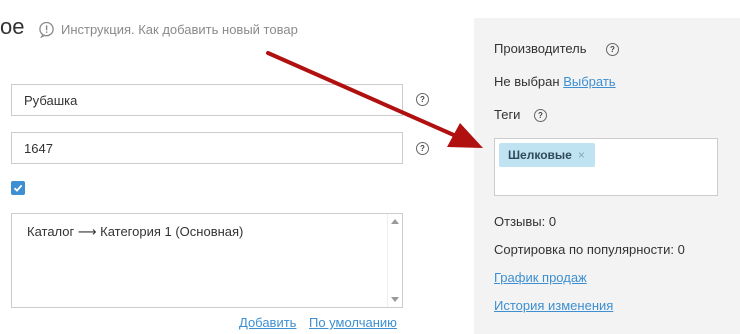  Describe the element at coordinates (525, 221) in the screenshot. I see `reviews-count: Отзывы: 0` at that location.